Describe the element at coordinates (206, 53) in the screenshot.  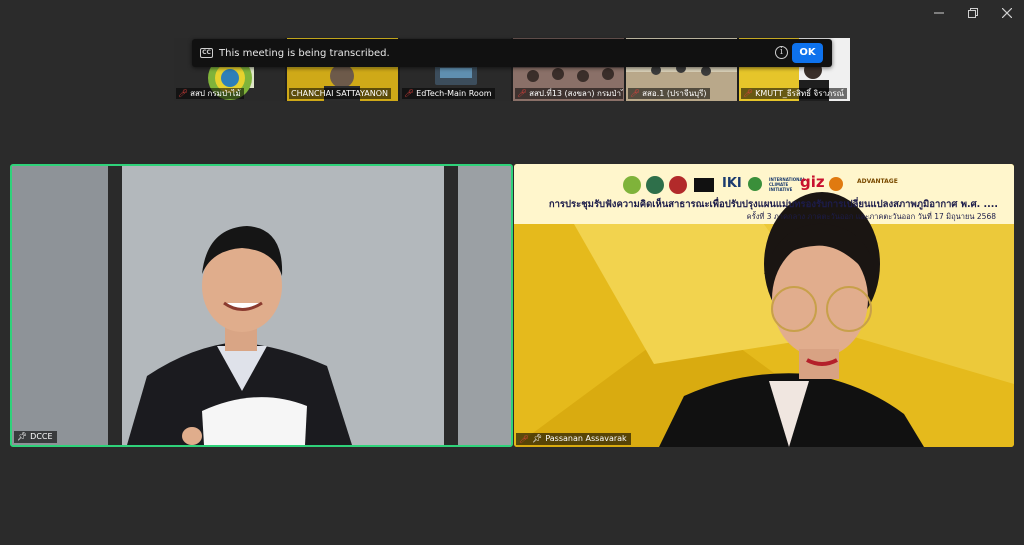
I see `closed-caption-icon: CC` at that location.